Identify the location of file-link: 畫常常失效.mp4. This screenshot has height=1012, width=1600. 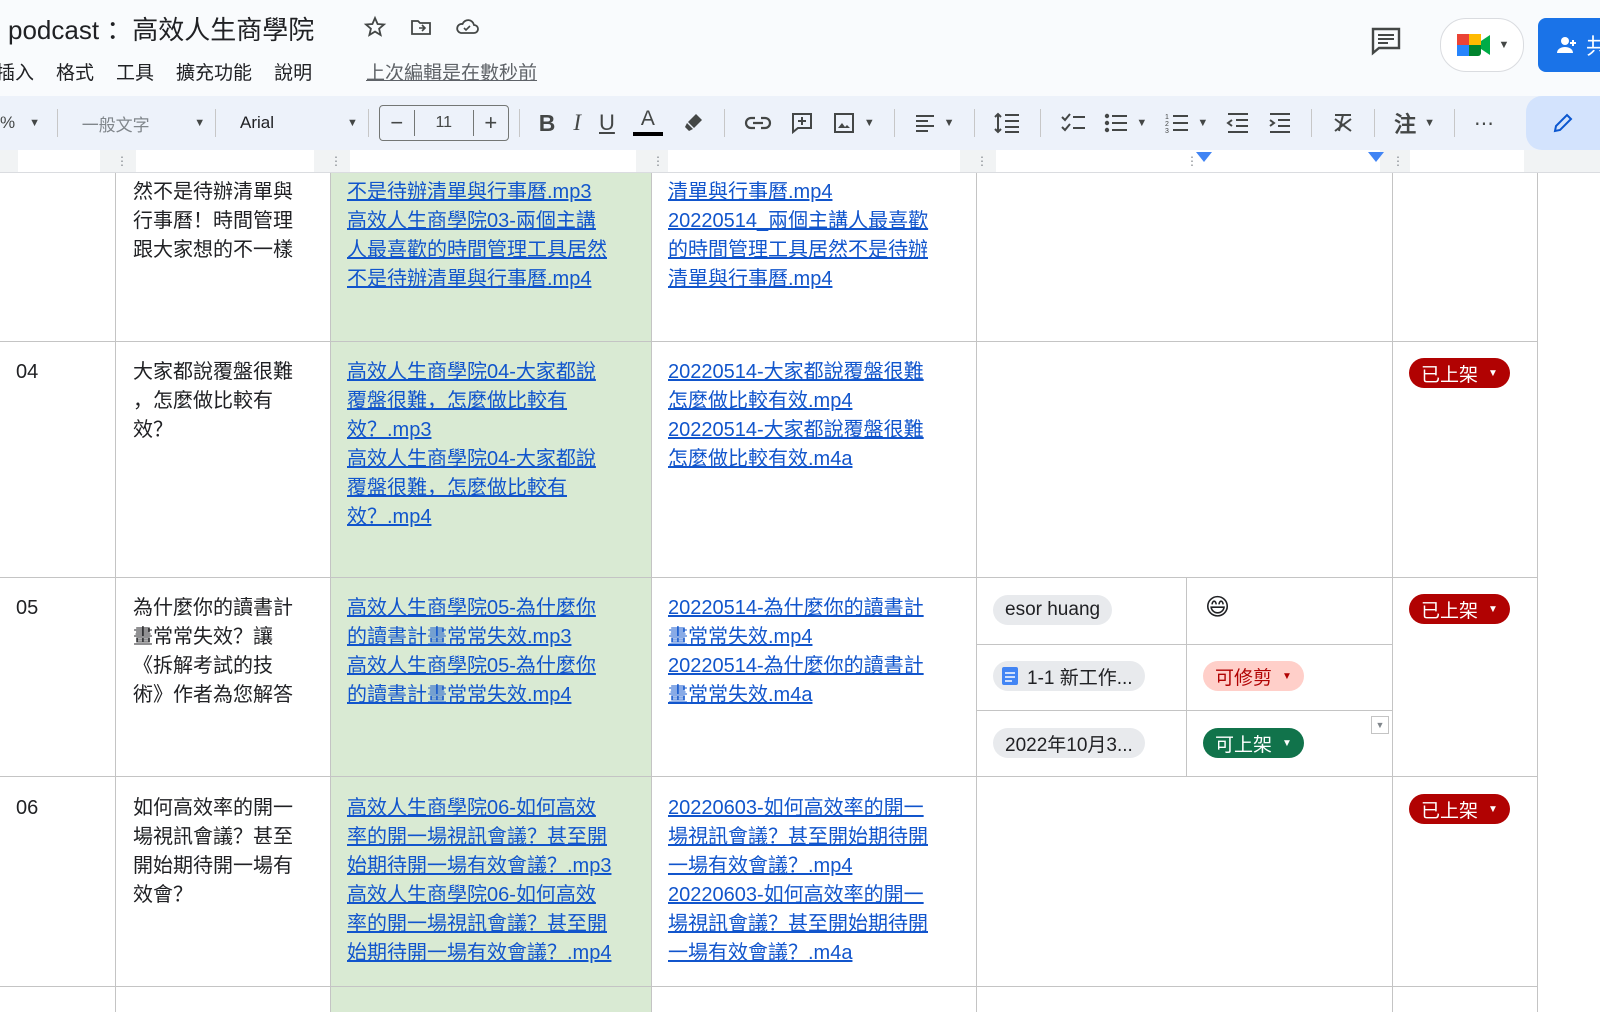
(796, 637).